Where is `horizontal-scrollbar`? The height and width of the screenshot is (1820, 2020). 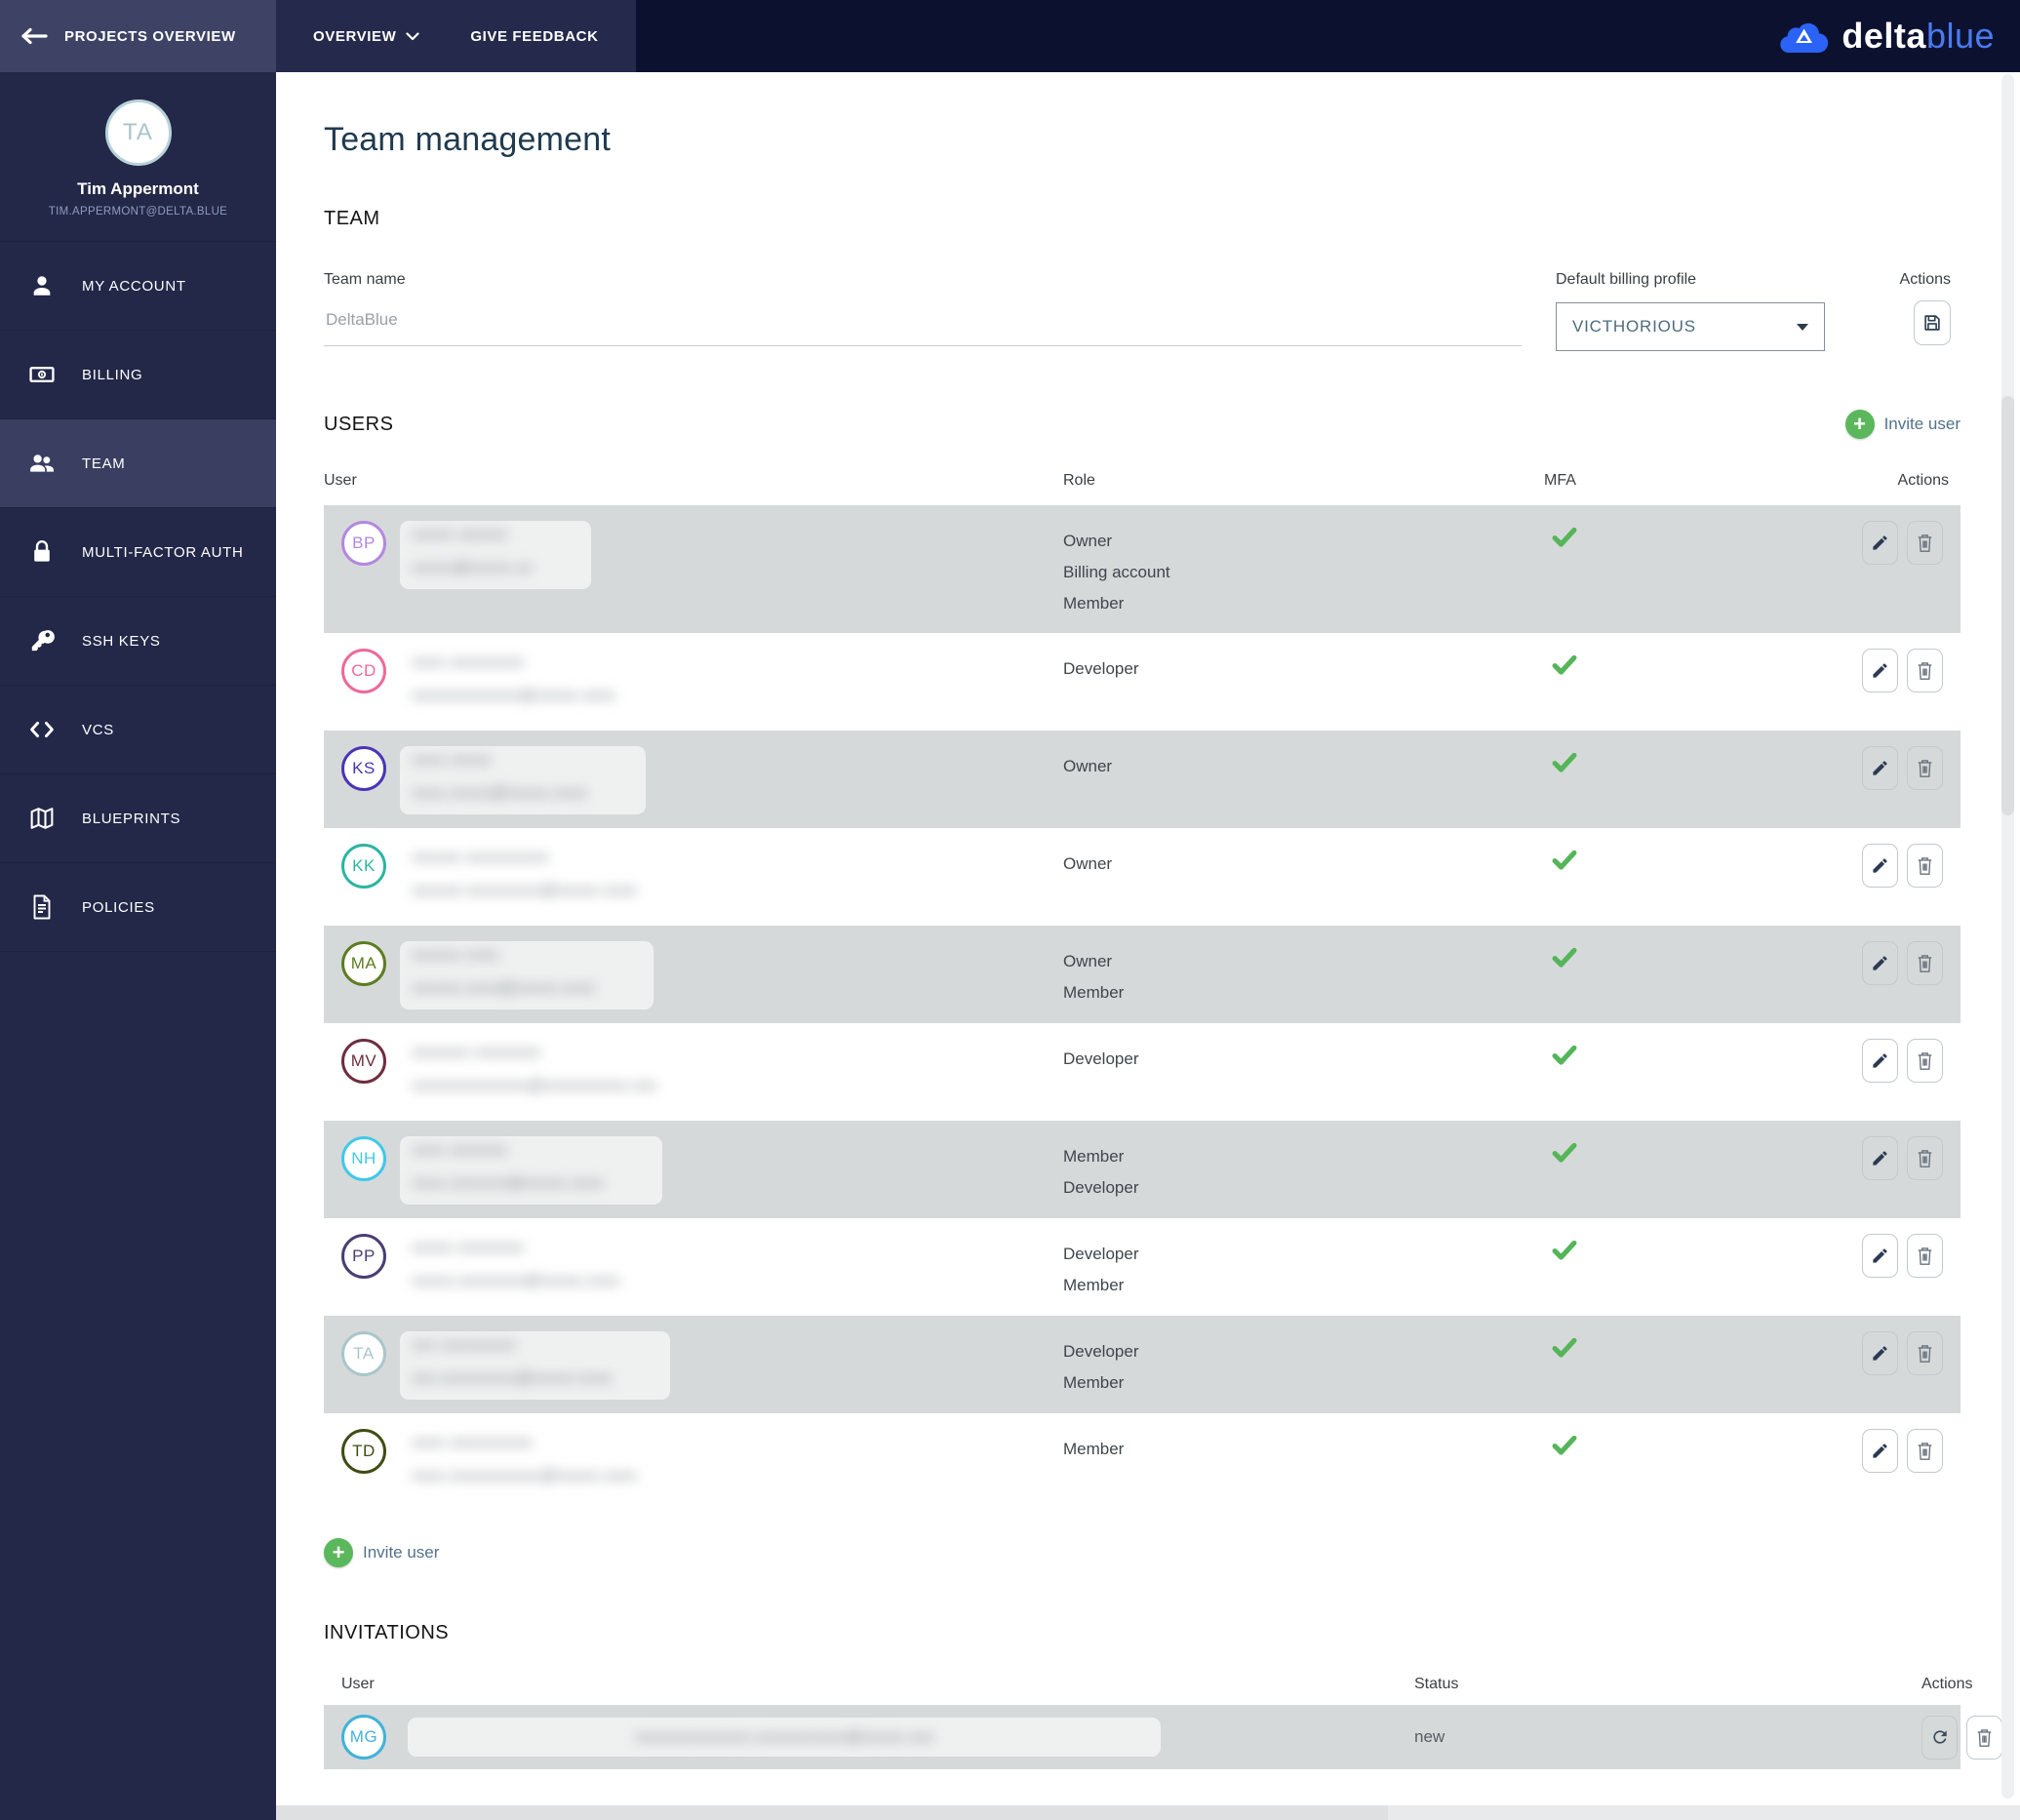
horizontal-scrollbar is located at coordinates (1148, 1812).